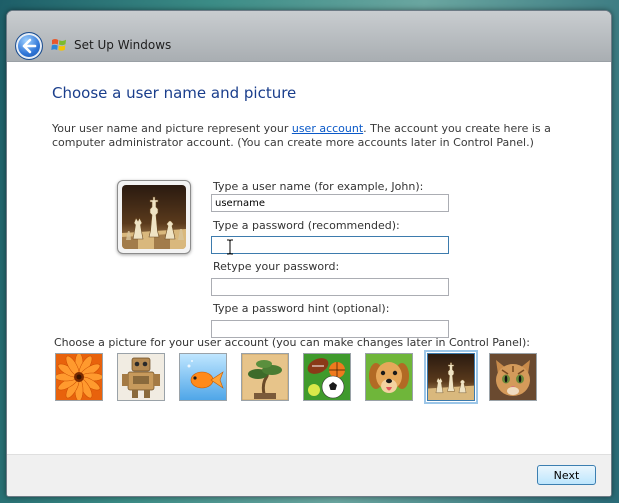  I want to click on flower-icon, so click(79, 377).